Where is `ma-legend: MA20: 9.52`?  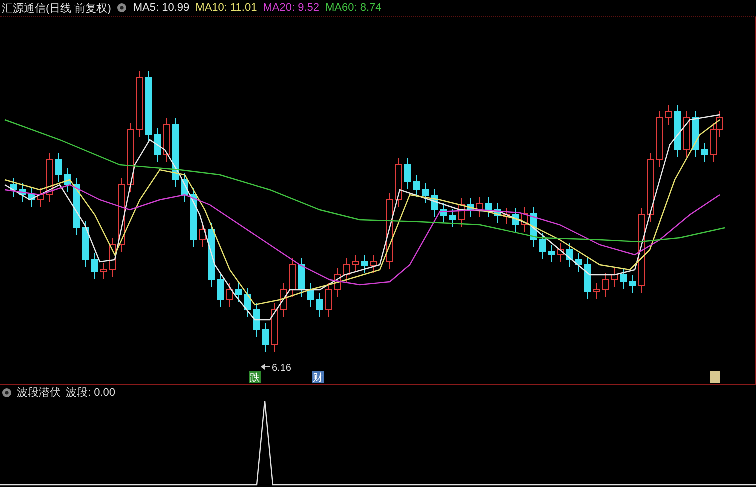 ma-legend: MA20: 9.52 is located at coordinates (291, 8).